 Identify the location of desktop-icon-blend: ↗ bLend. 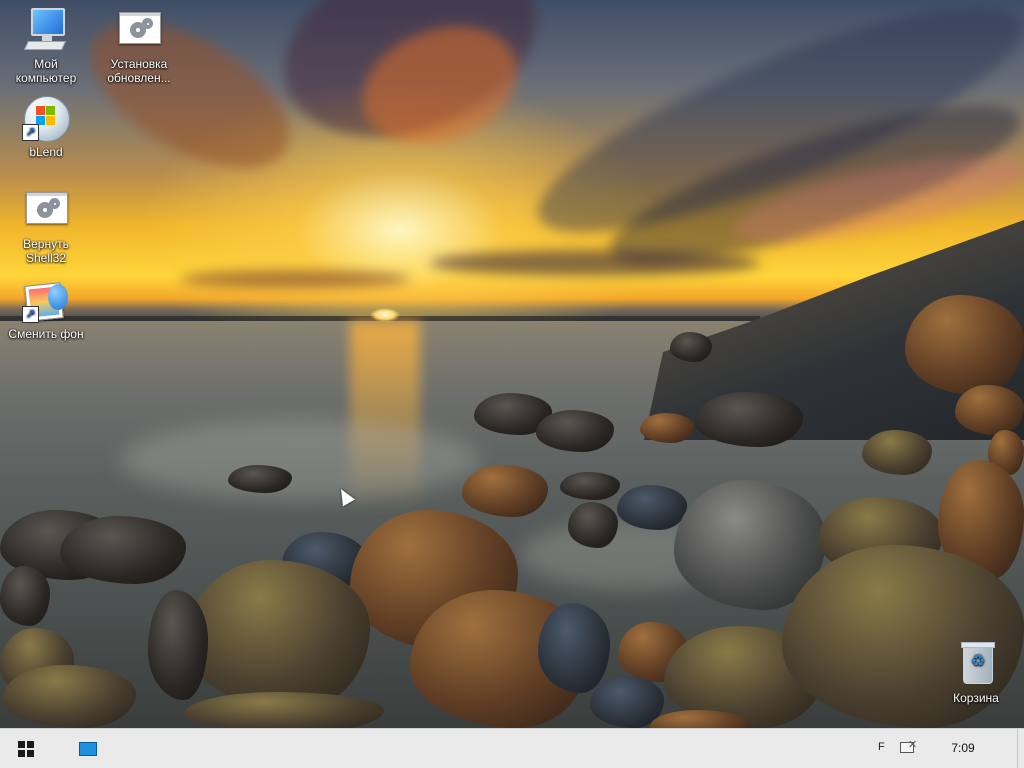
(46, 126).